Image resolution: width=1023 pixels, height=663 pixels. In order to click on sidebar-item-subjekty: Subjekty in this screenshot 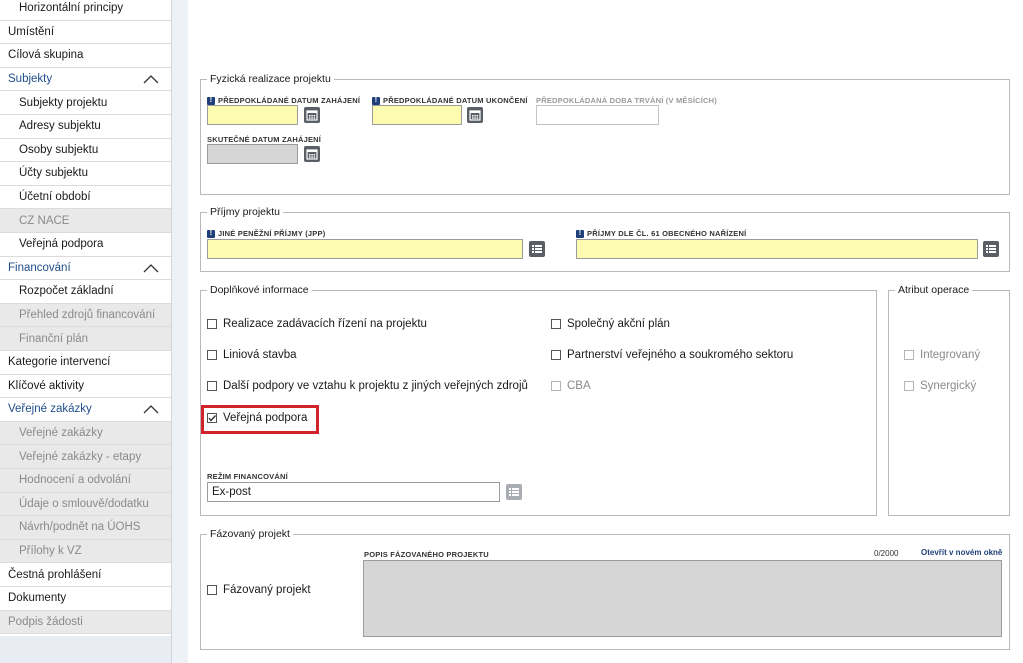, I will do `click(85, 79)`.